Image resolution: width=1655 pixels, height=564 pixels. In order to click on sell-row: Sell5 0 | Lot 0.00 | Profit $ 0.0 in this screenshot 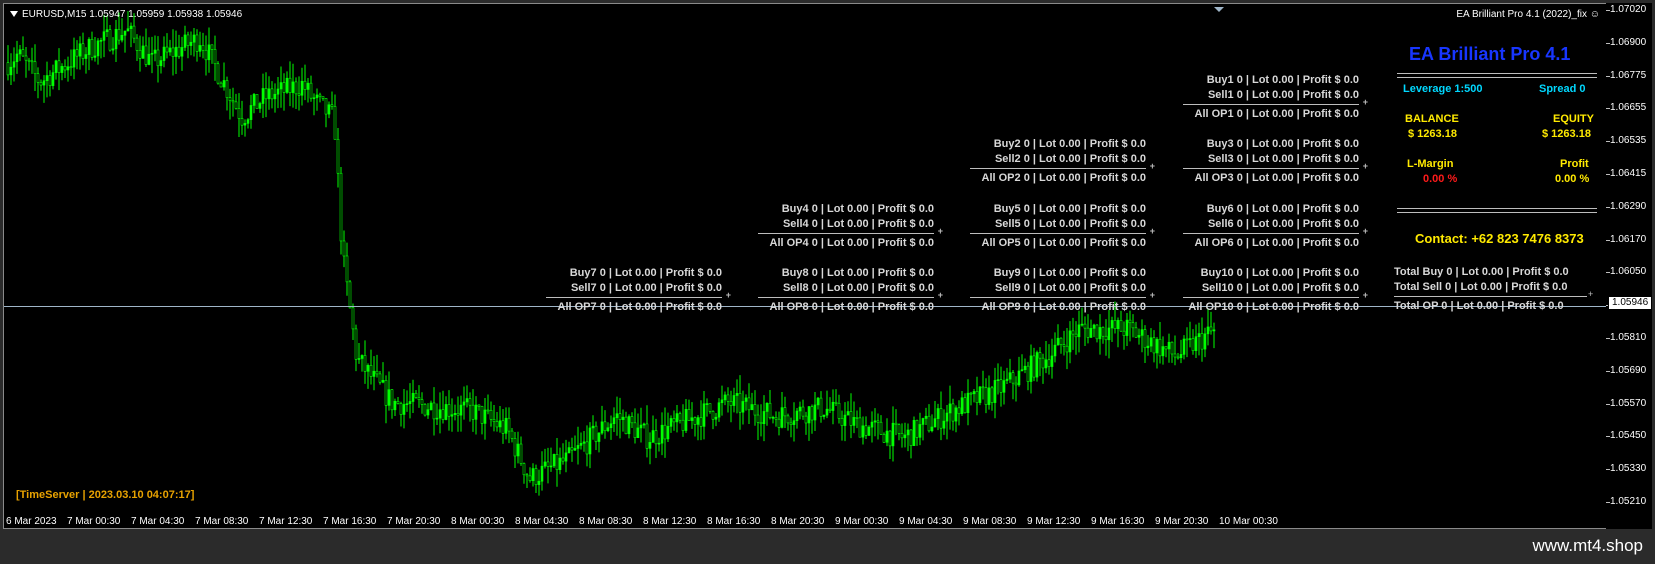, I will do `click(1070, 224)`.